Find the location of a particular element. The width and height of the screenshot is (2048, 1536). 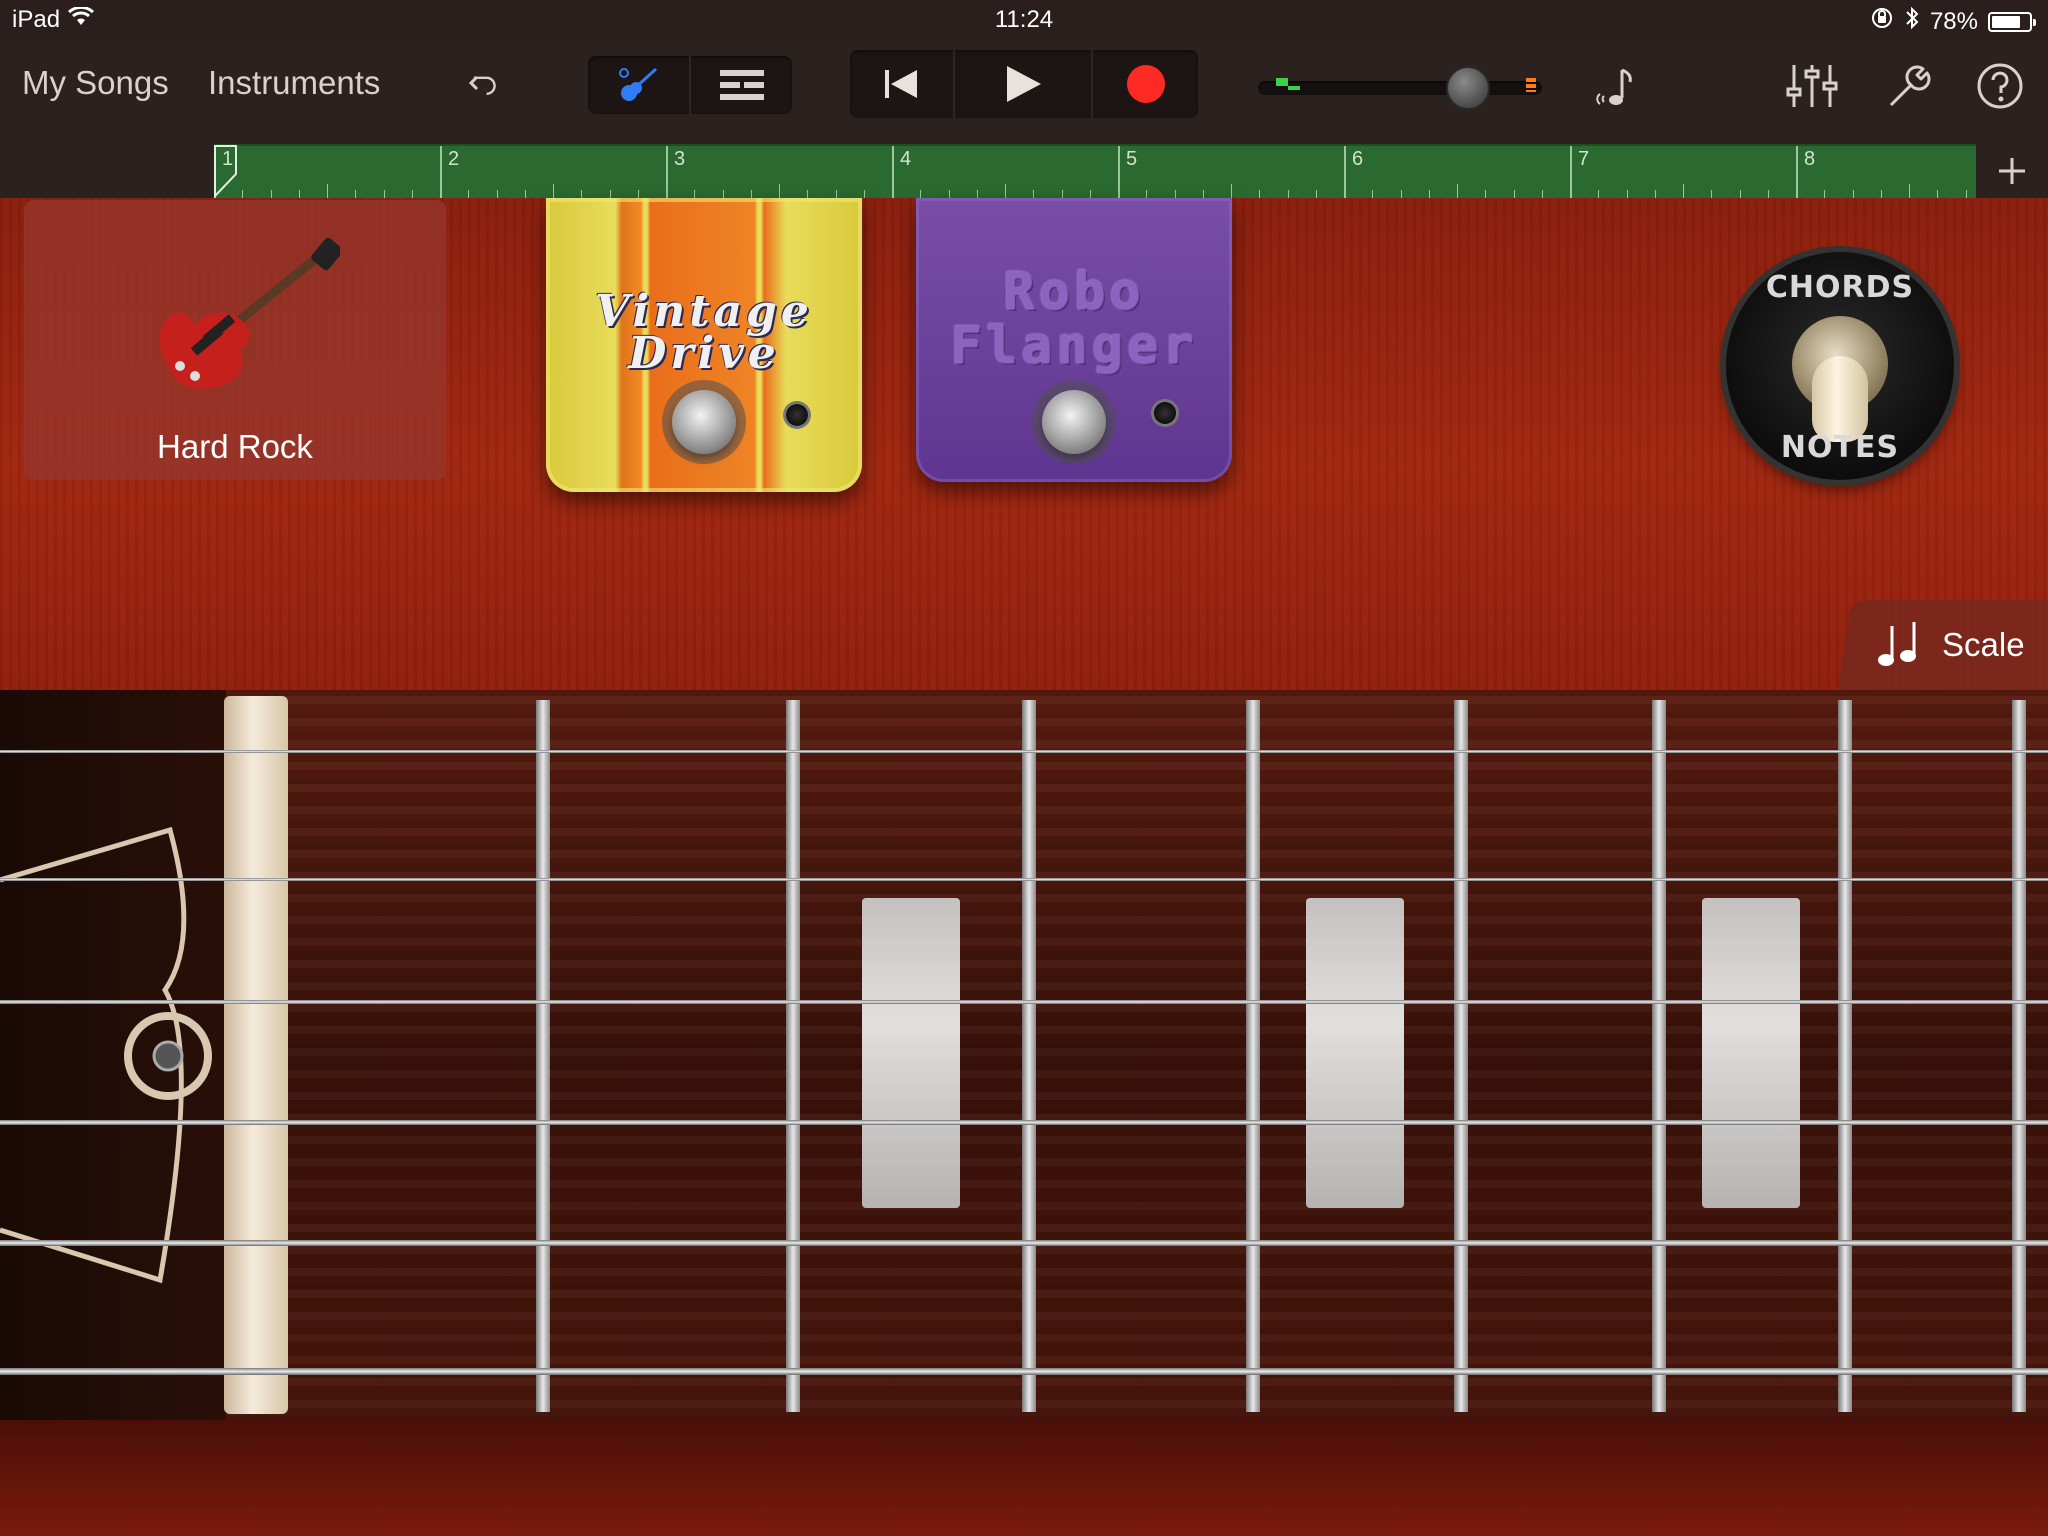

plus-icon is located at coordinates (2012, 171).